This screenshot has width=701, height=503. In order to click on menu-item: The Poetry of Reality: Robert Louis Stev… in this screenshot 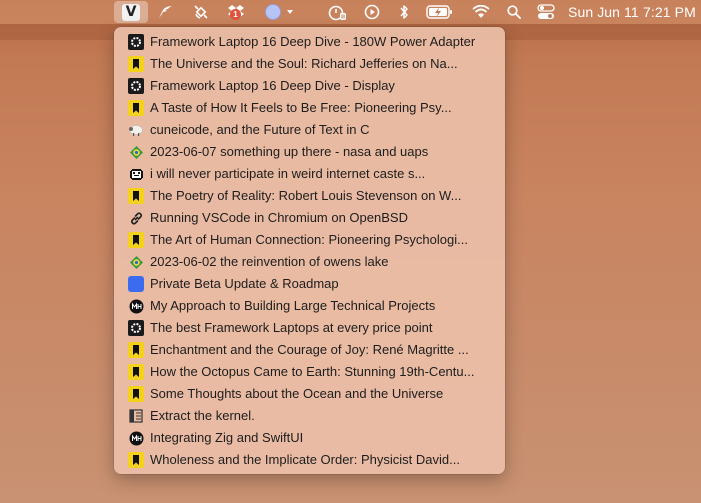, I will do `click(309, 196)`.